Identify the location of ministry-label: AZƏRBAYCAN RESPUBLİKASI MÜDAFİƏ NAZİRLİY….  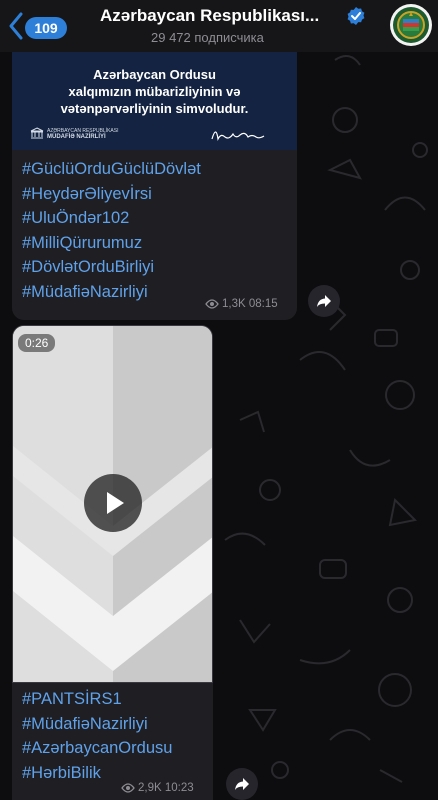
(82, 134).